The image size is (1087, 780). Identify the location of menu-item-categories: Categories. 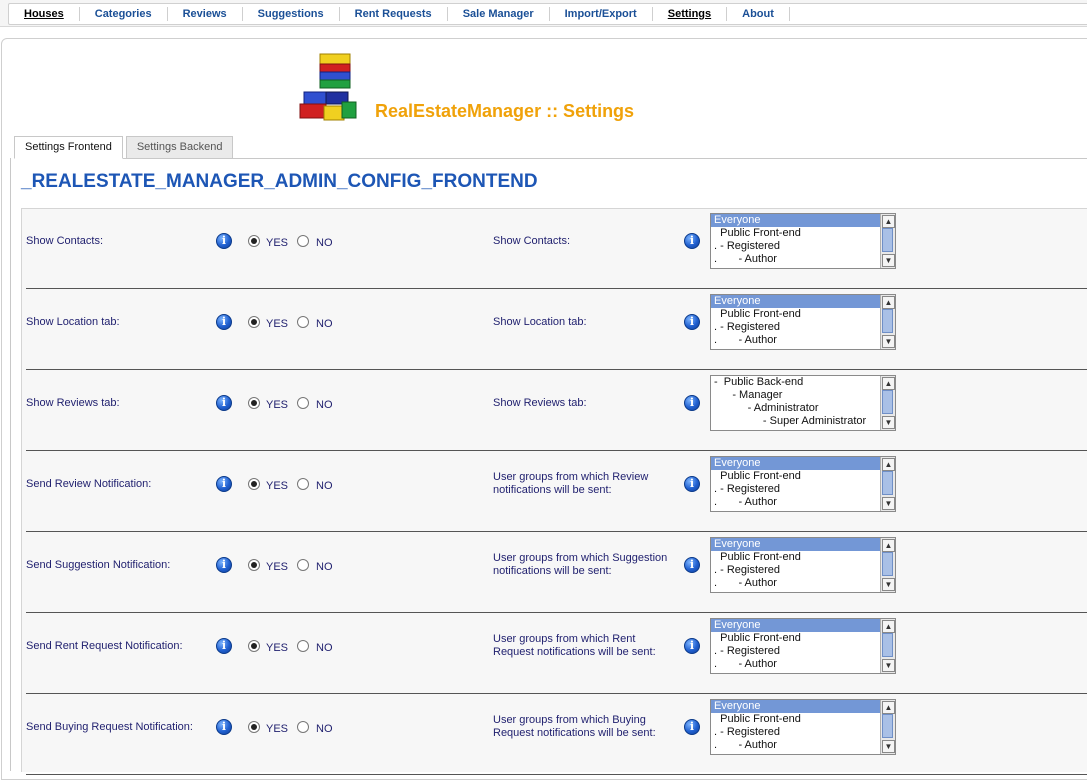
(124, 14).